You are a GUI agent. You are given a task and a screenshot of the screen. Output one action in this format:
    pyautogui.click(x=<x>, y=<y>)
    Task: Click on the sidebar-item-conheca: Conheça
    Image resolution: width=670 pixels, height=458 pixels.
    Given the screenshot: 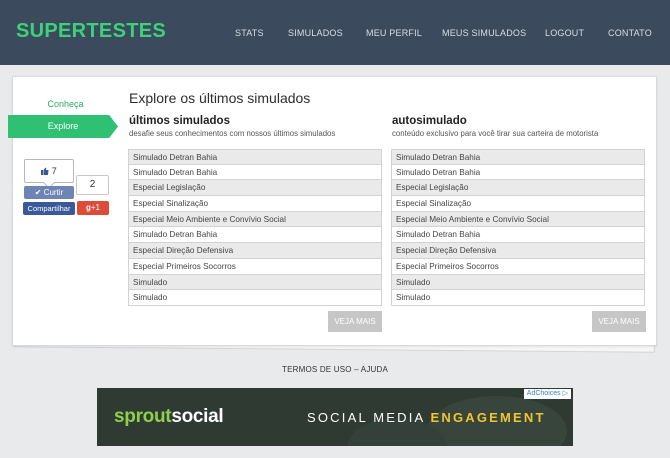 What is the action you would take?
    pyautogui.click(x=65, y=104)
    